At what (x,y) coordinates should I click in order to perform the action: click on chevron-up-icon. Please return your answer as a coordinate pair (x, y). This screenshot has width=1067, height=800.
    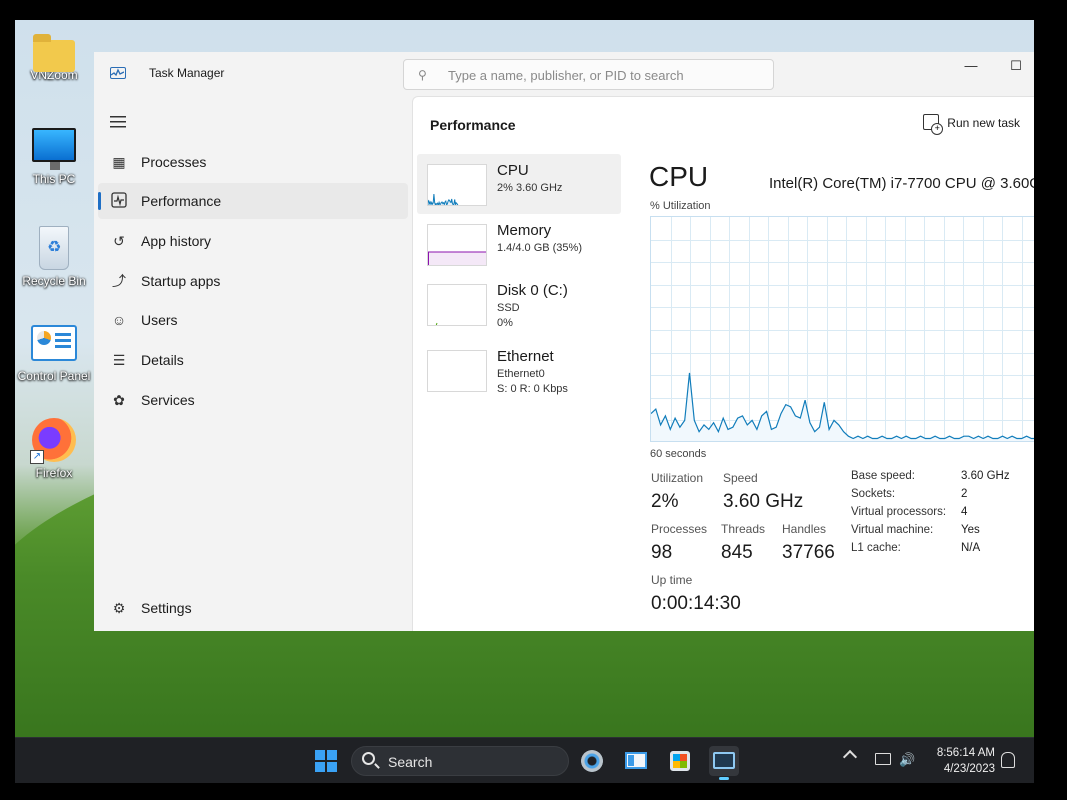
    Looking at the image, I should click on (850, 757).